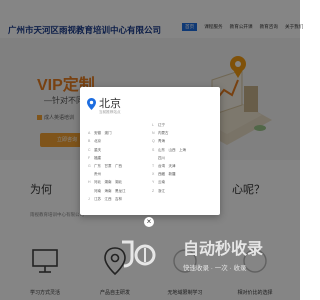  Describe the element at coordinates (89, 133) in the screenshot. I see `letter: A` at that location.